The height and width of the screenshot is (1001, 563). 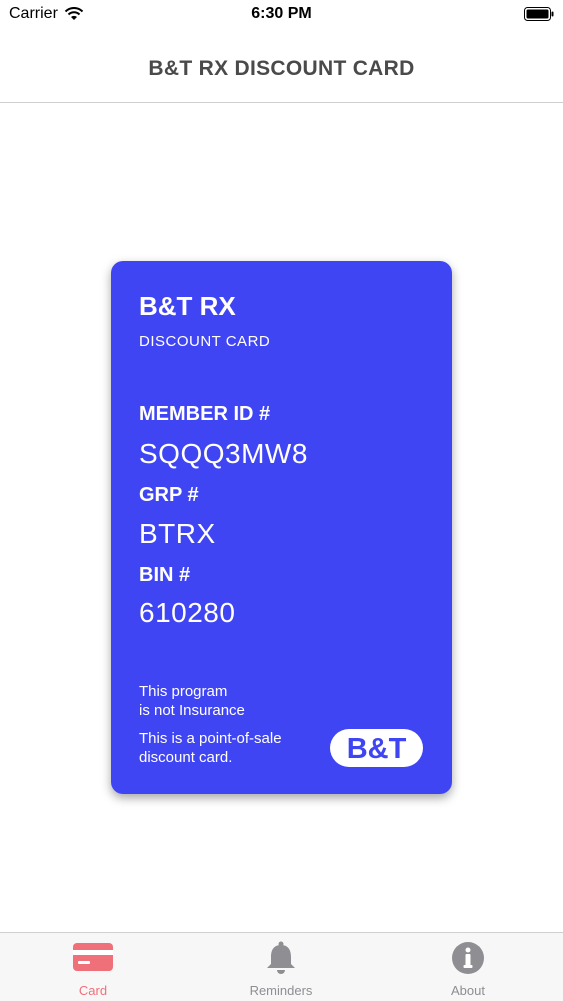 I want to click on bin-label: BIN #, so click(x=165, y=575).